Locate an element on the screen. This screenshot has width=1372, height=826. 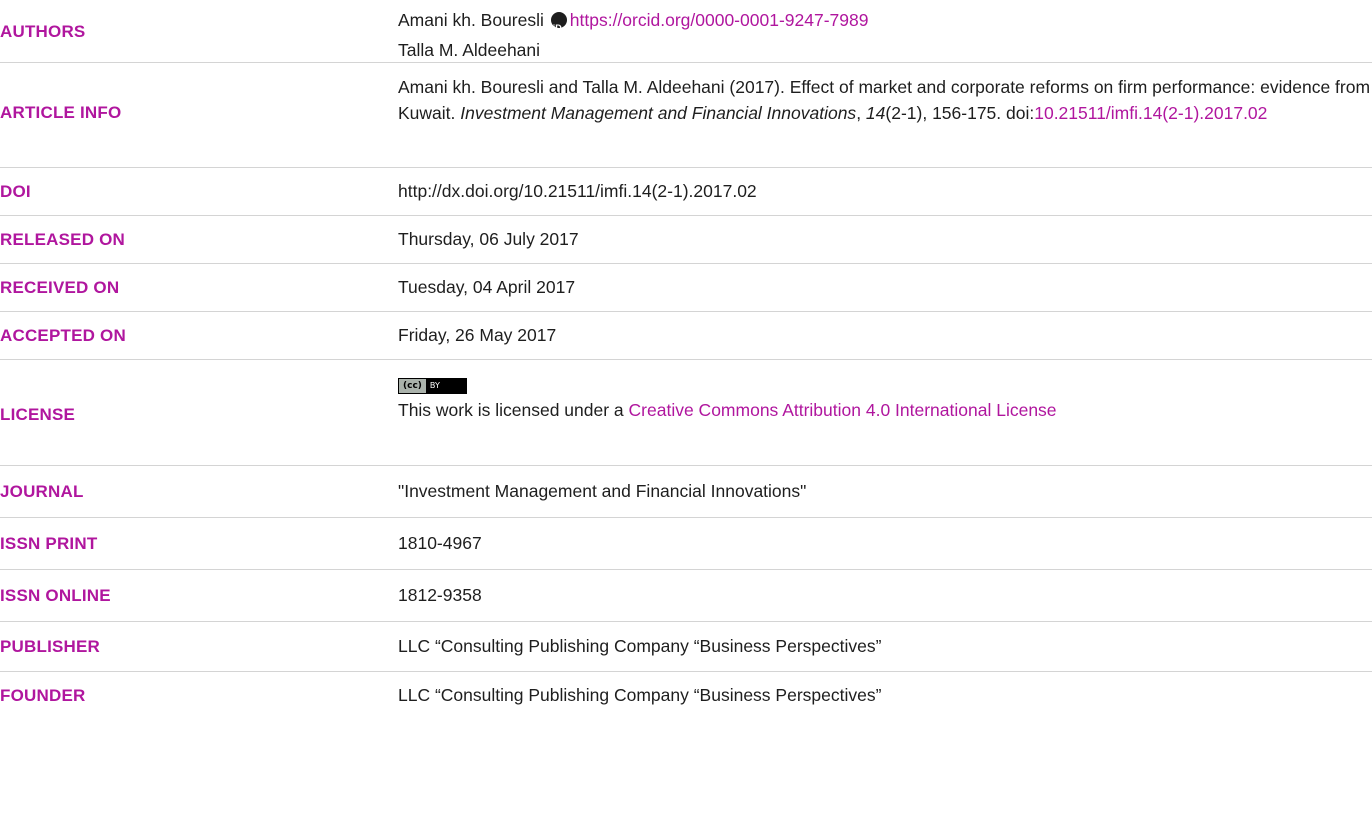
issn-print-label: ISSN PRINT is located at coordinates (49, 543).